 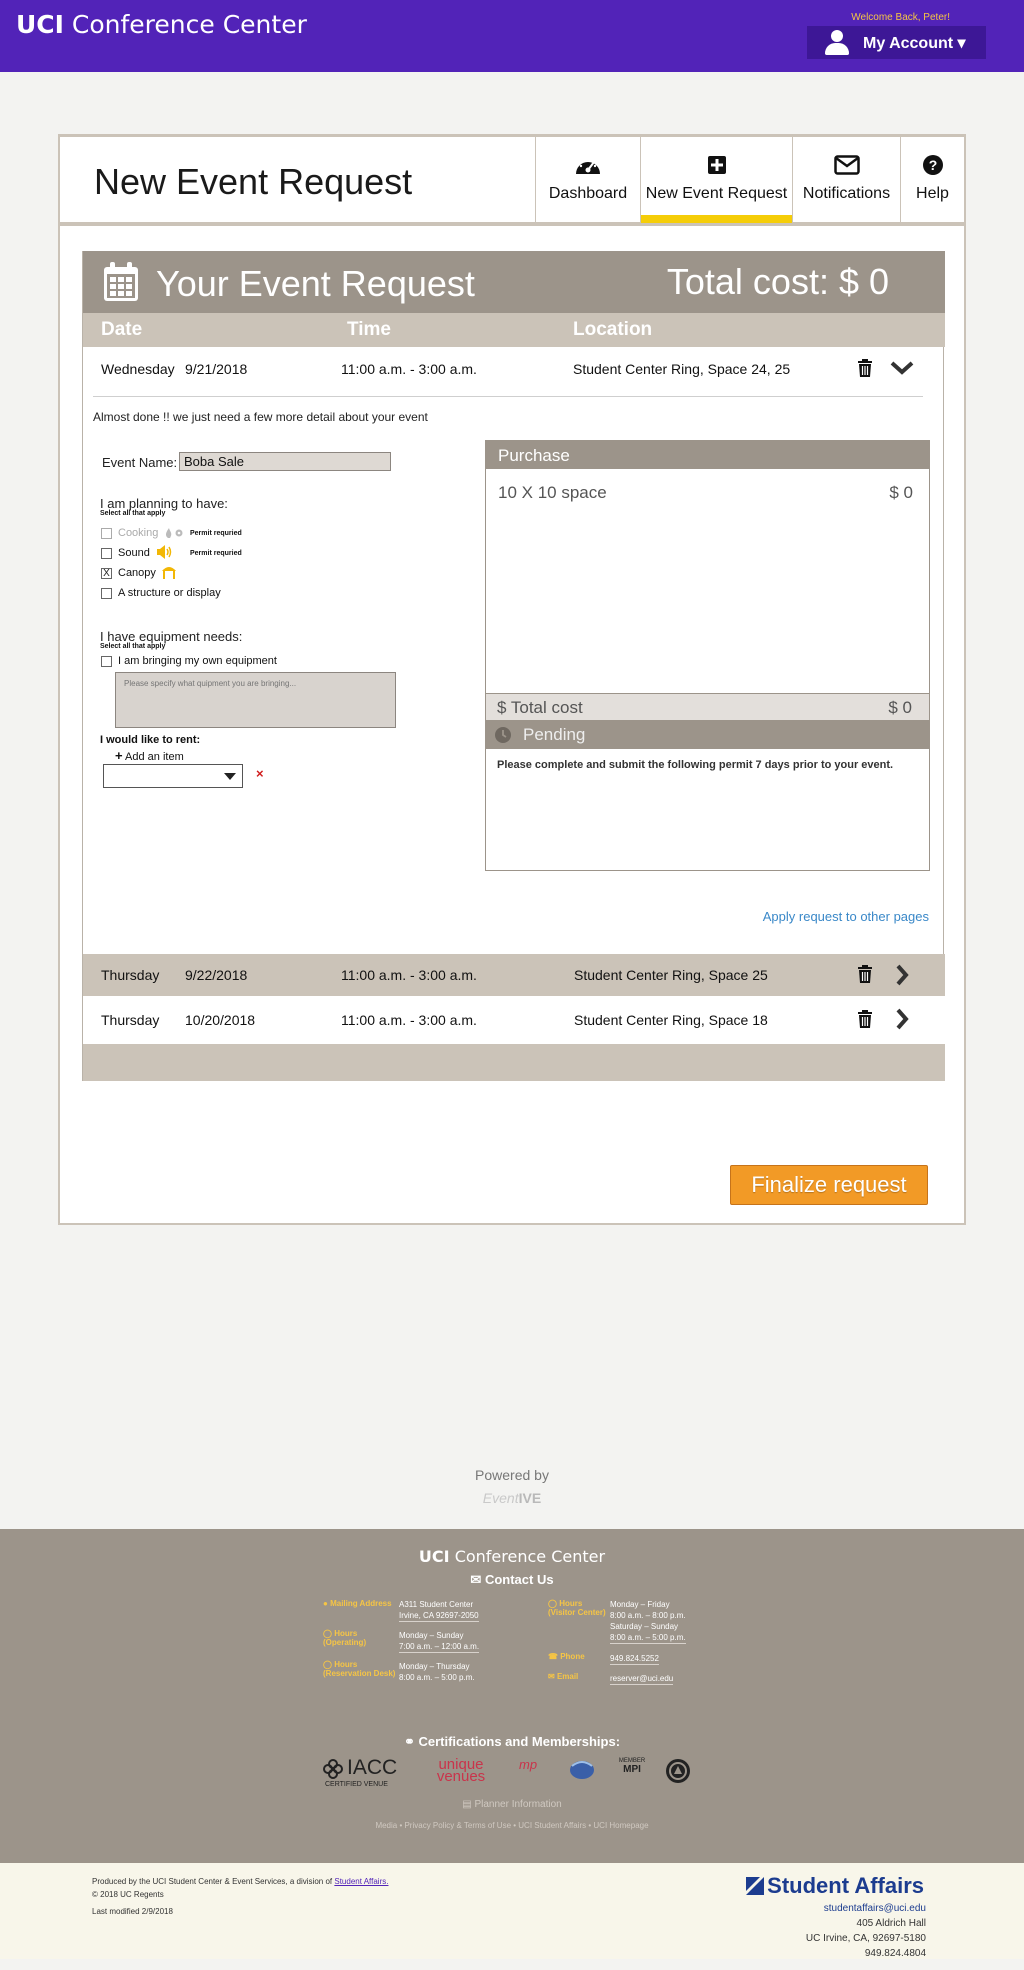 I want to click on phone-value: 949.824.5252, so click(x=634, y=1659).